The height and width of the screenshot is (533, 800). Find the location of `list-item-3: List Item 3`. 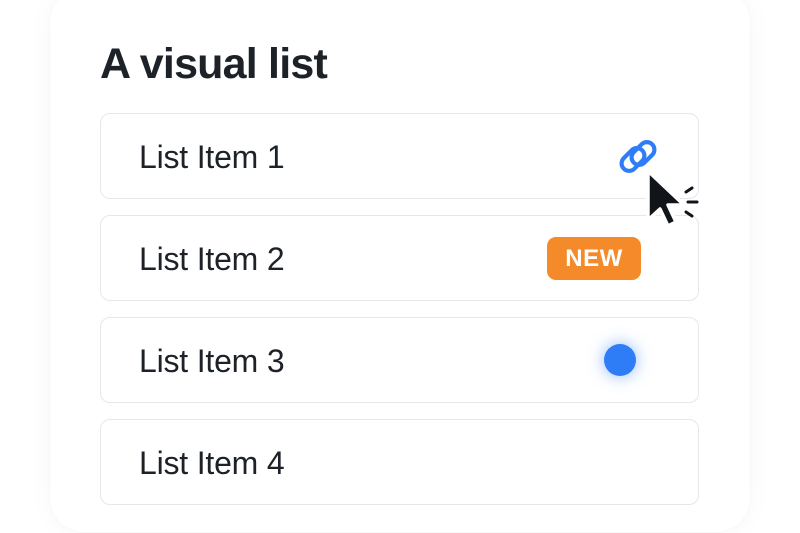

list-item-3: List Item 3 is located at coordinates (399, 360).